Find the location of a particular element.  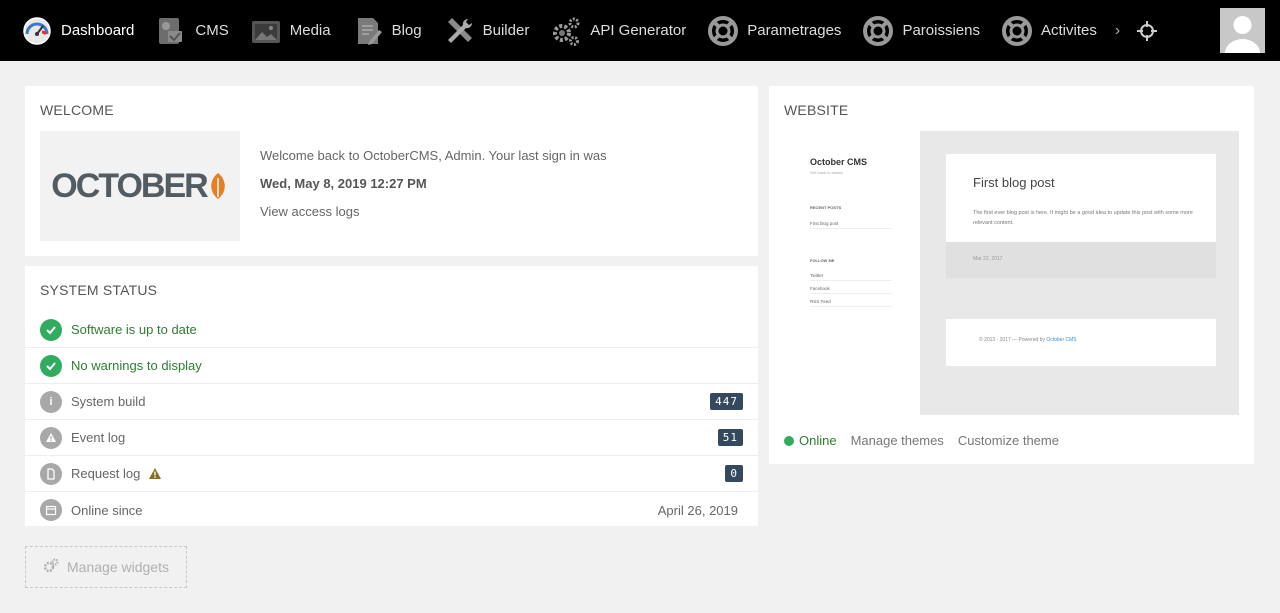

nav-item-blog: Blog is located at coordinates (376, 30).